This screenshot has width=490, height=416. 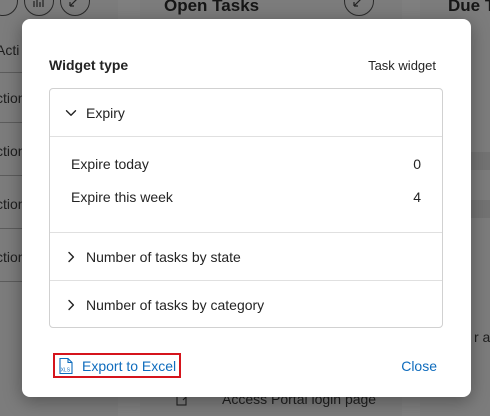 What do you see at coordinates (175, 304) in the screenshot?
I see `accordion-title: Number of tasks by category` at bounding box center [175, 304].